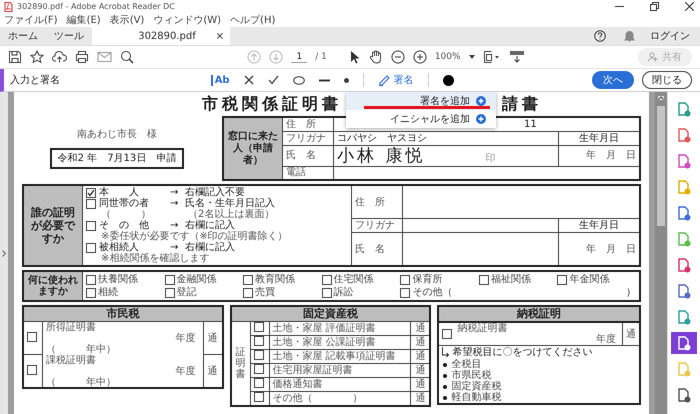 This screenshot has width=700, height=414. Describe the element at coordinates (82, 57) in the screenshot. I see `print-icon` at that location.